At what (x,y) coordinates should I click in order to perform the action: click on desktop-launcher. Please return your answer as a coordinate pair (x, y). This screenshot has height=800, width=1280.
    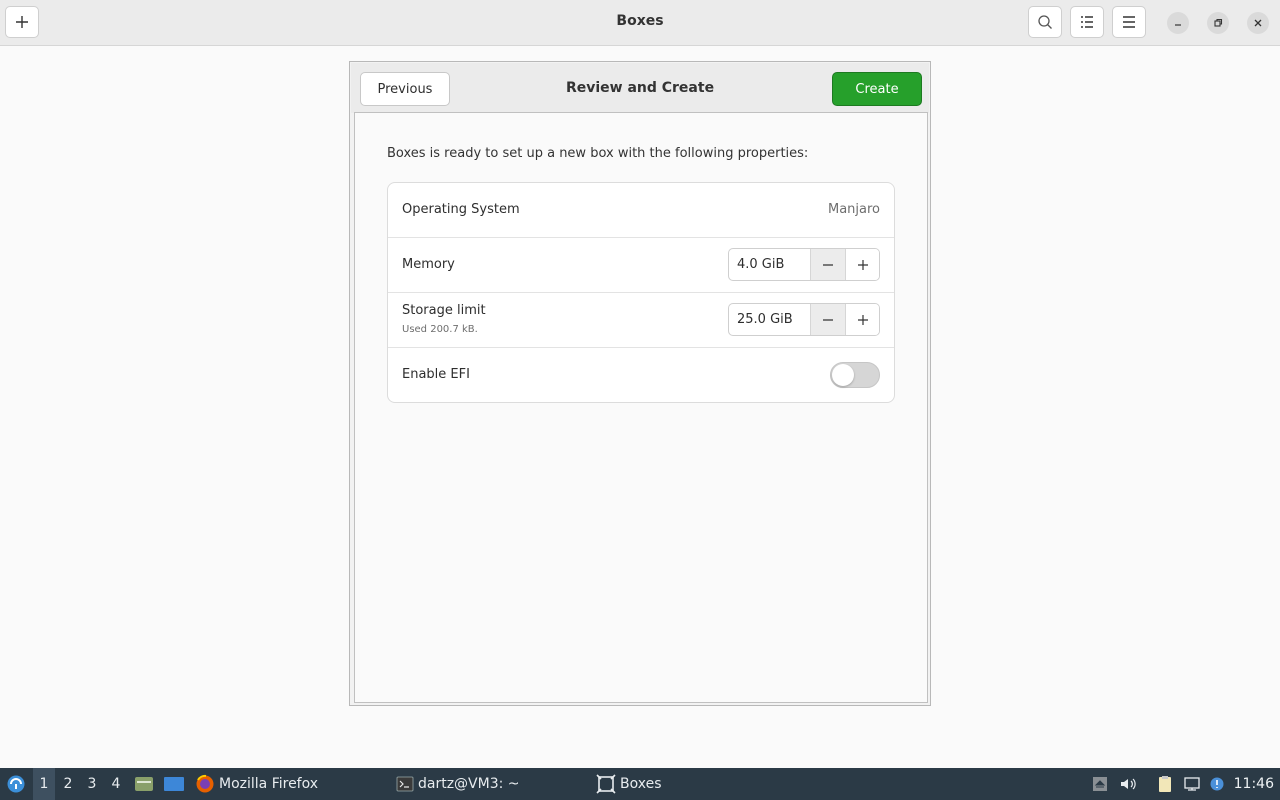
    Looking at the image, I should click on (174, 784).